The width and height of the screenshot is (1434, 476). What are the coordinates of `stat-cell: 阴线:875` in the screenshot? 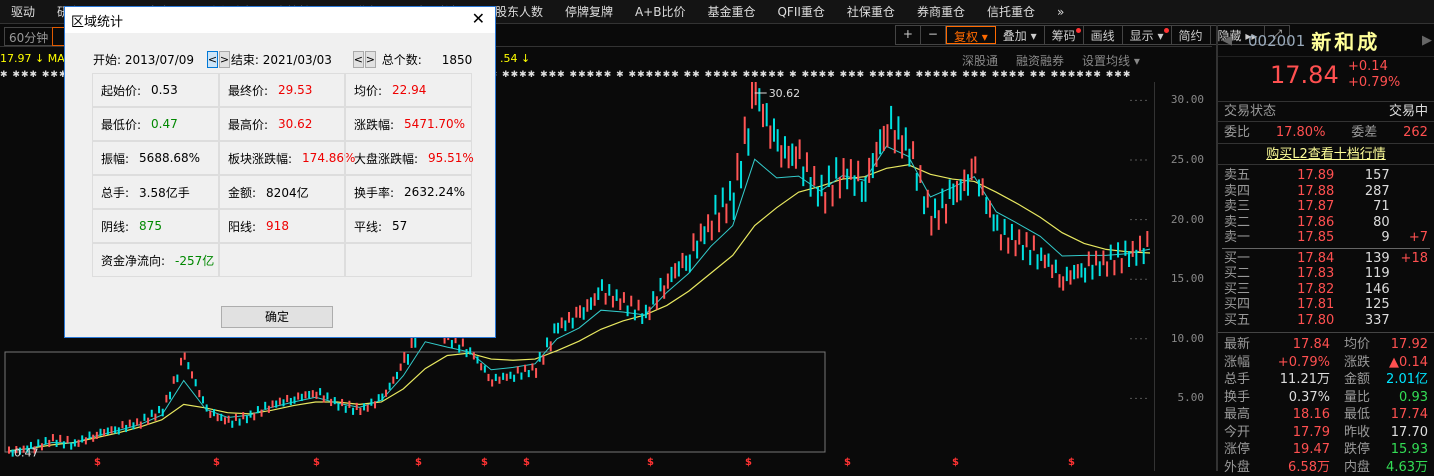 It's located at (155, 226).